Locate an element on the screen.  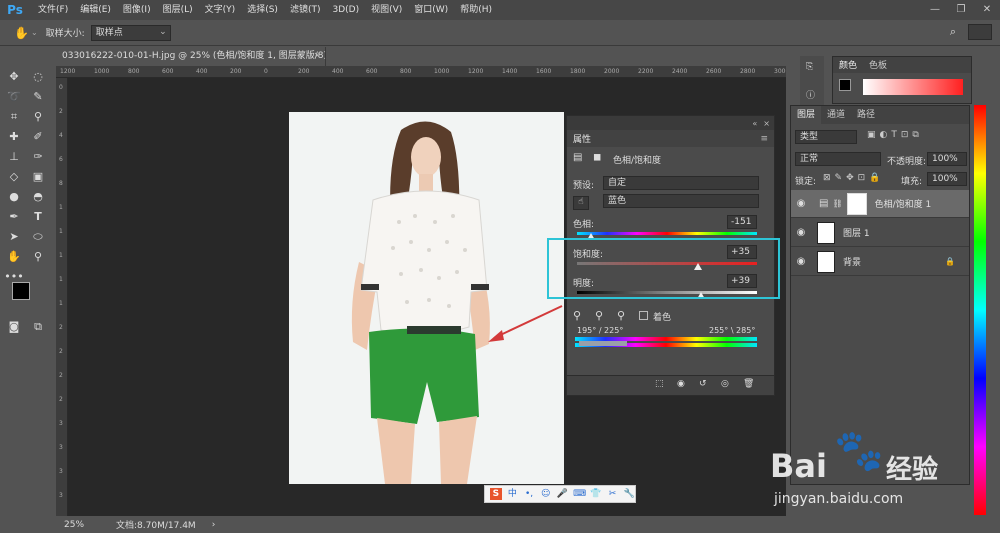
eyedropper-icon: ⚲ is located at coordinates (577, 315).